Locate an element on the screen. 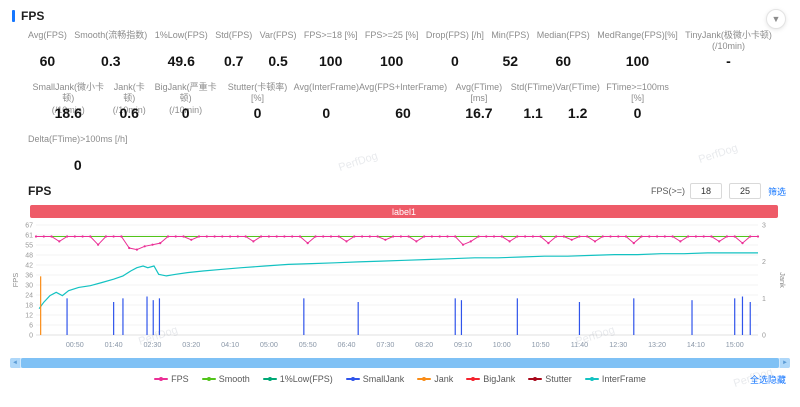 This screenshot has height=407, width=800. title-accent-bar is located at coordinates (13, 16).